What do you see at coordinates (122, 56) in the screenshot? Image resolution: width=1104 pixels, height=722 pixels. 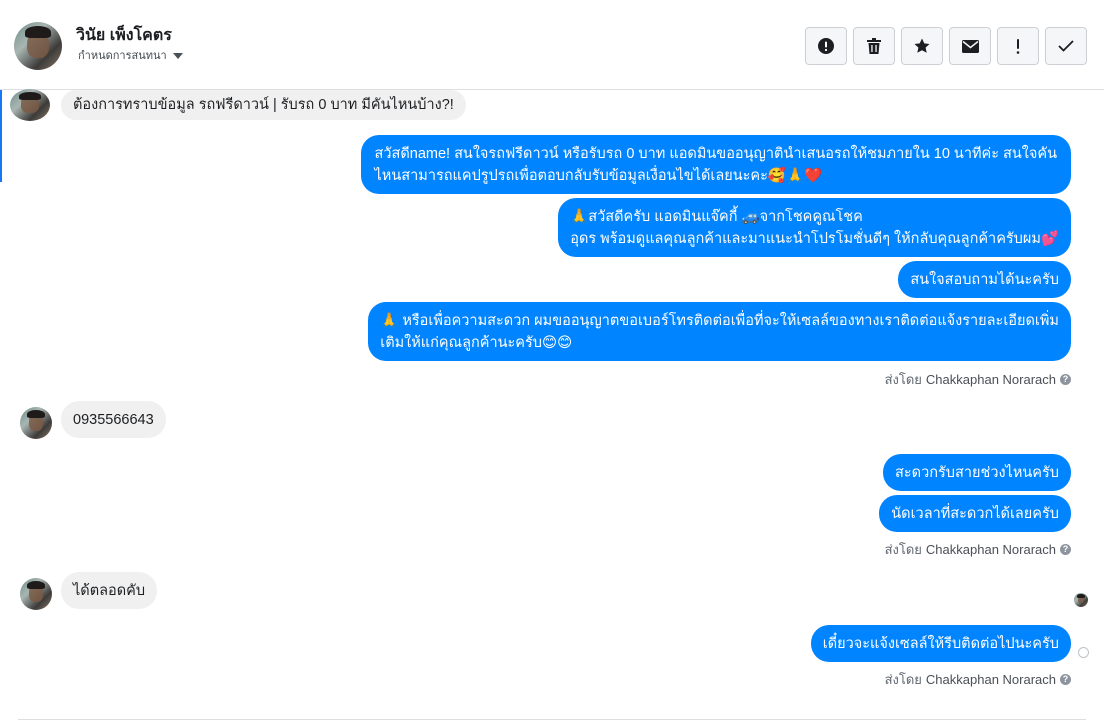 I see `assign-conversation-label: กำหนดการสนทนา` at bounding box center [122, 56].